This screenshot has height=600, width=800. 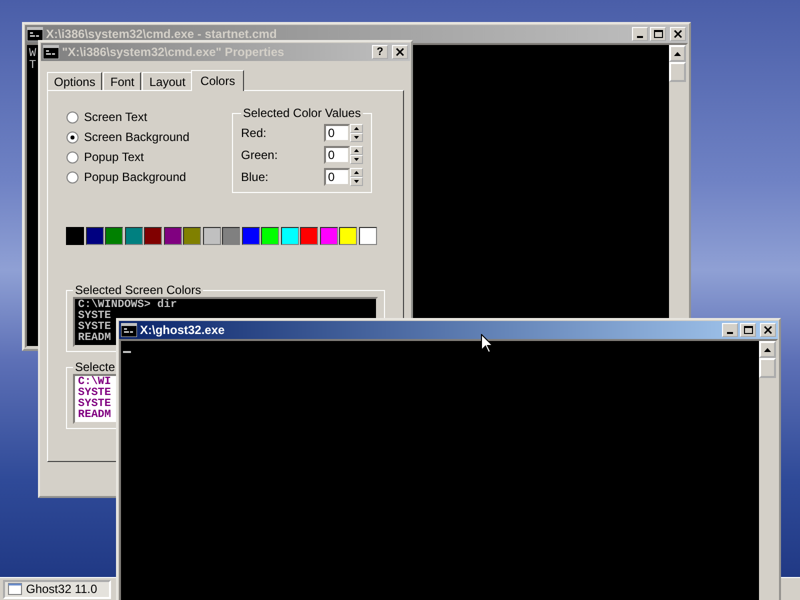 What do you see at coordinates (183, 330) in the screenshot?
I see `window-title: X:\ghost32.exe` at bounding box center [183, 330].